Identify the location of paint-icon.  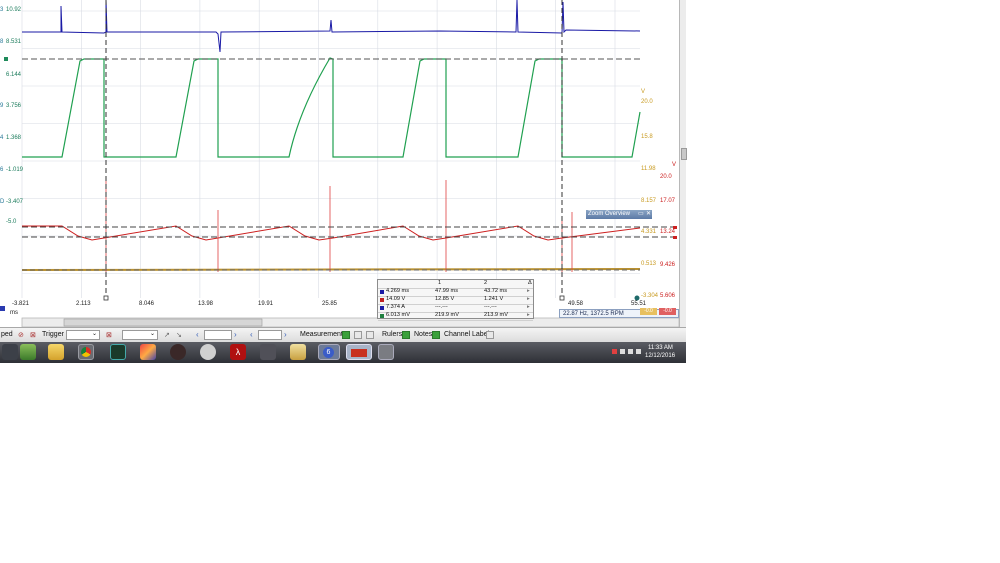
(148, 352).